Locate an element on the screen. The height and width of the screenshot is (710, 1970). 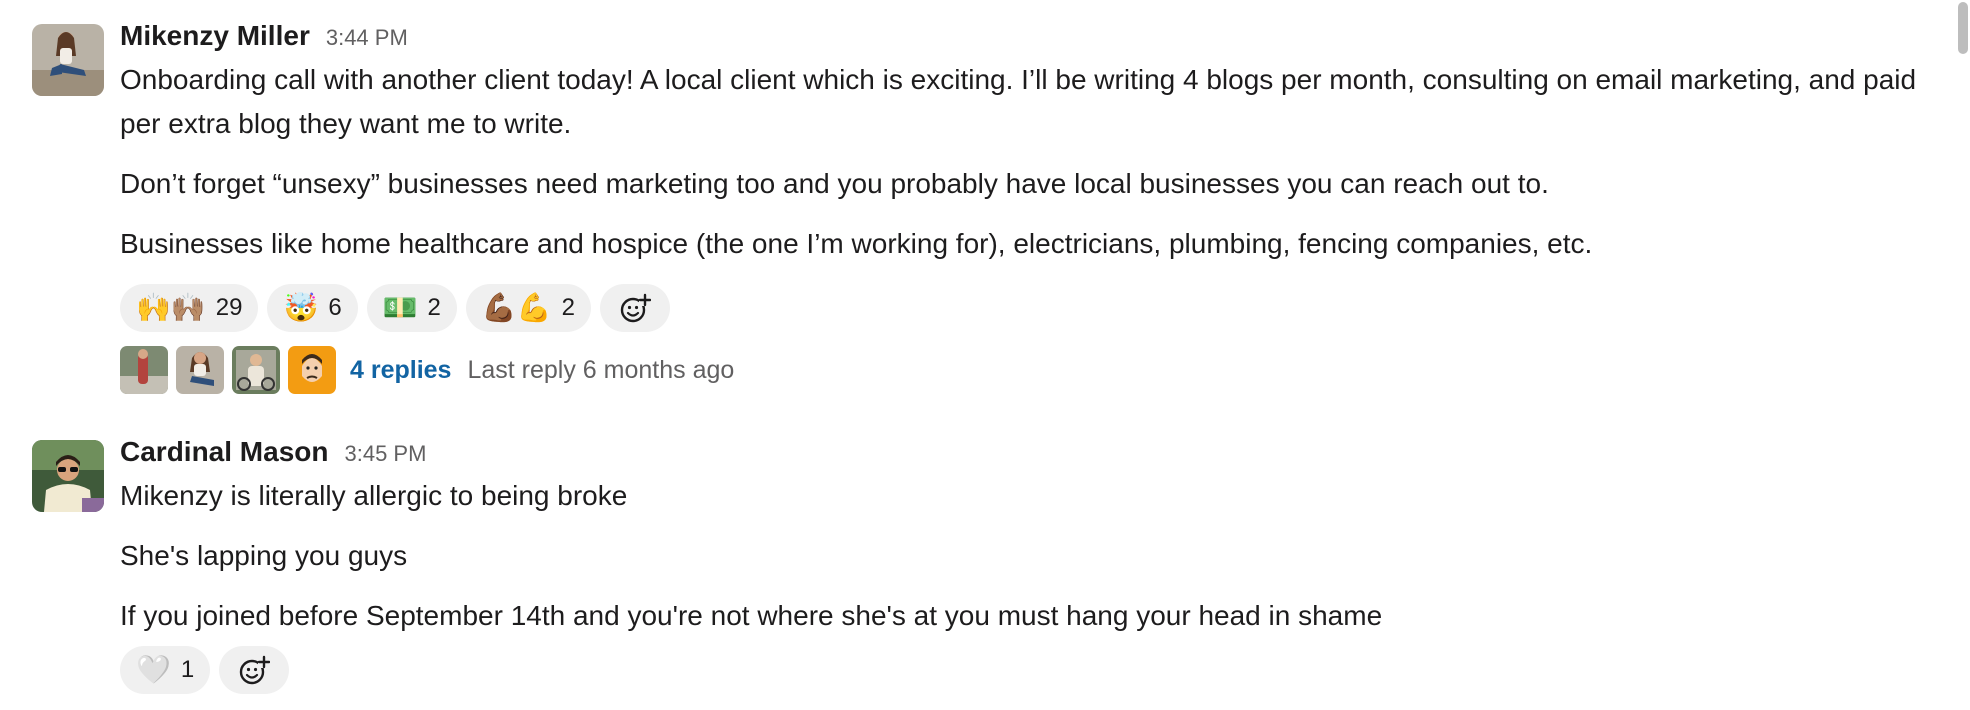
reaction-raised-hands: 🙌🙌🏽 29 is located at coordinates (189, 308).